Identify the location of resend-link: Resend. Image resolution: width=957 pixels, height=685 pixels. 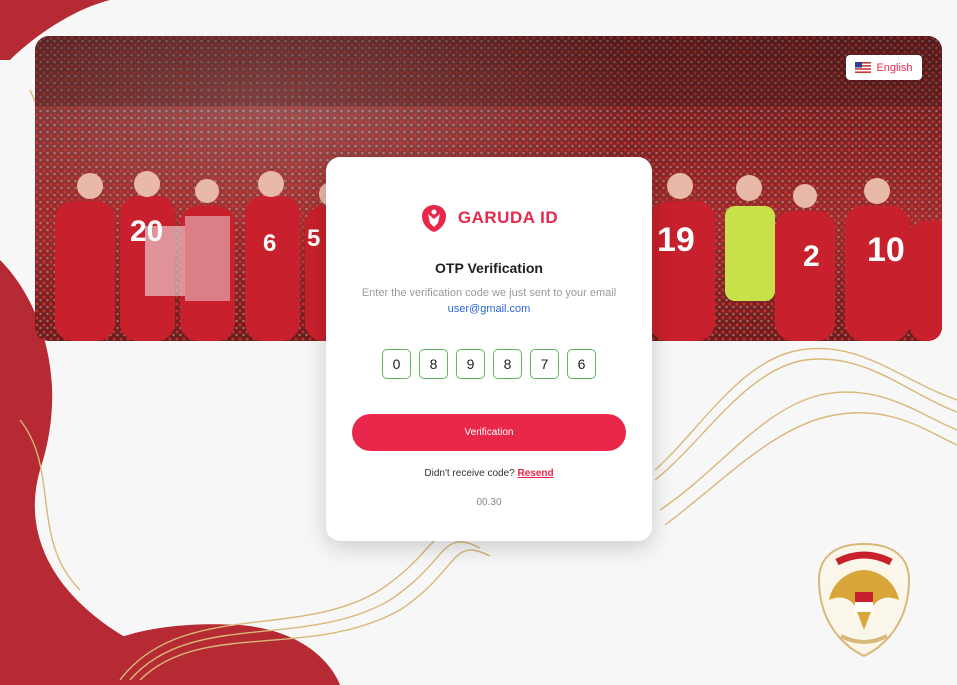
(535, 473).